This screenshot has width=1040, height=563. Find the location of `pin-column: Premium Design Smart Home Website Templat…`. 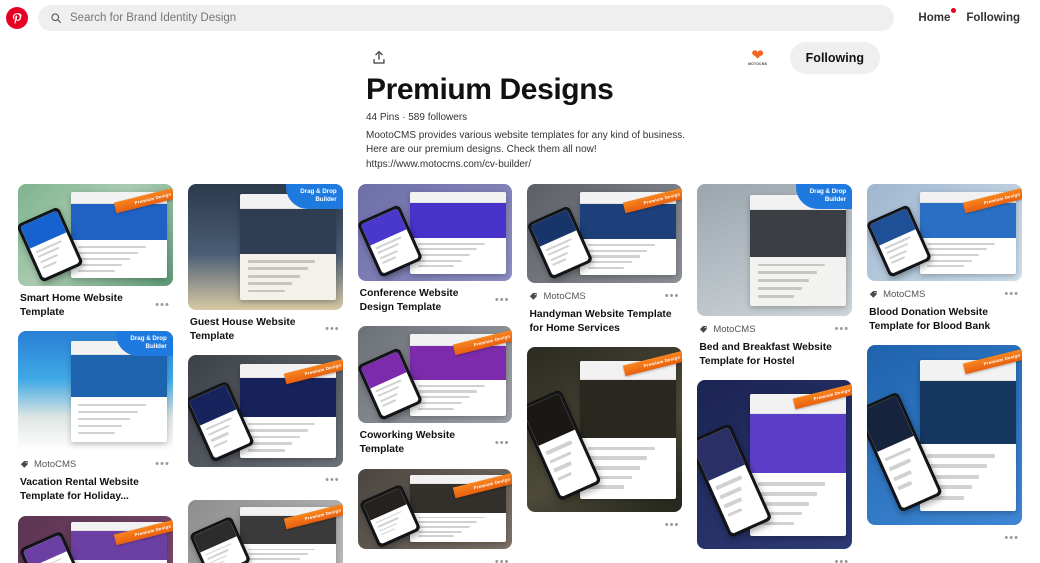

pin-column: Premium Design Smart Home Website Templat… is located at coordinates (95, 373).